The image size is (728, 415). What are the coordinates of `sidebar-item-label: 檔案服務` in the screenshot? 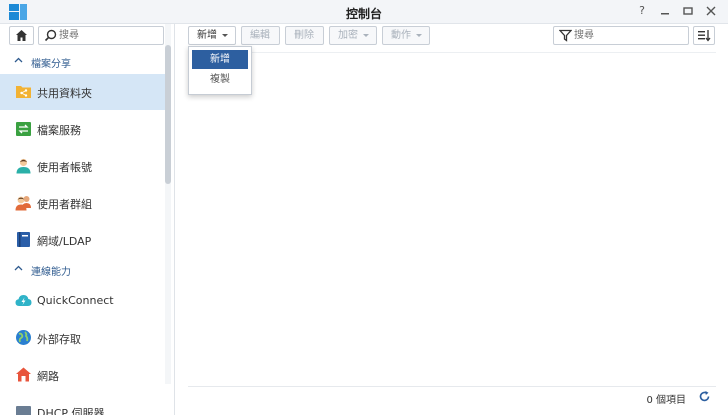 It's located at (59, 130).